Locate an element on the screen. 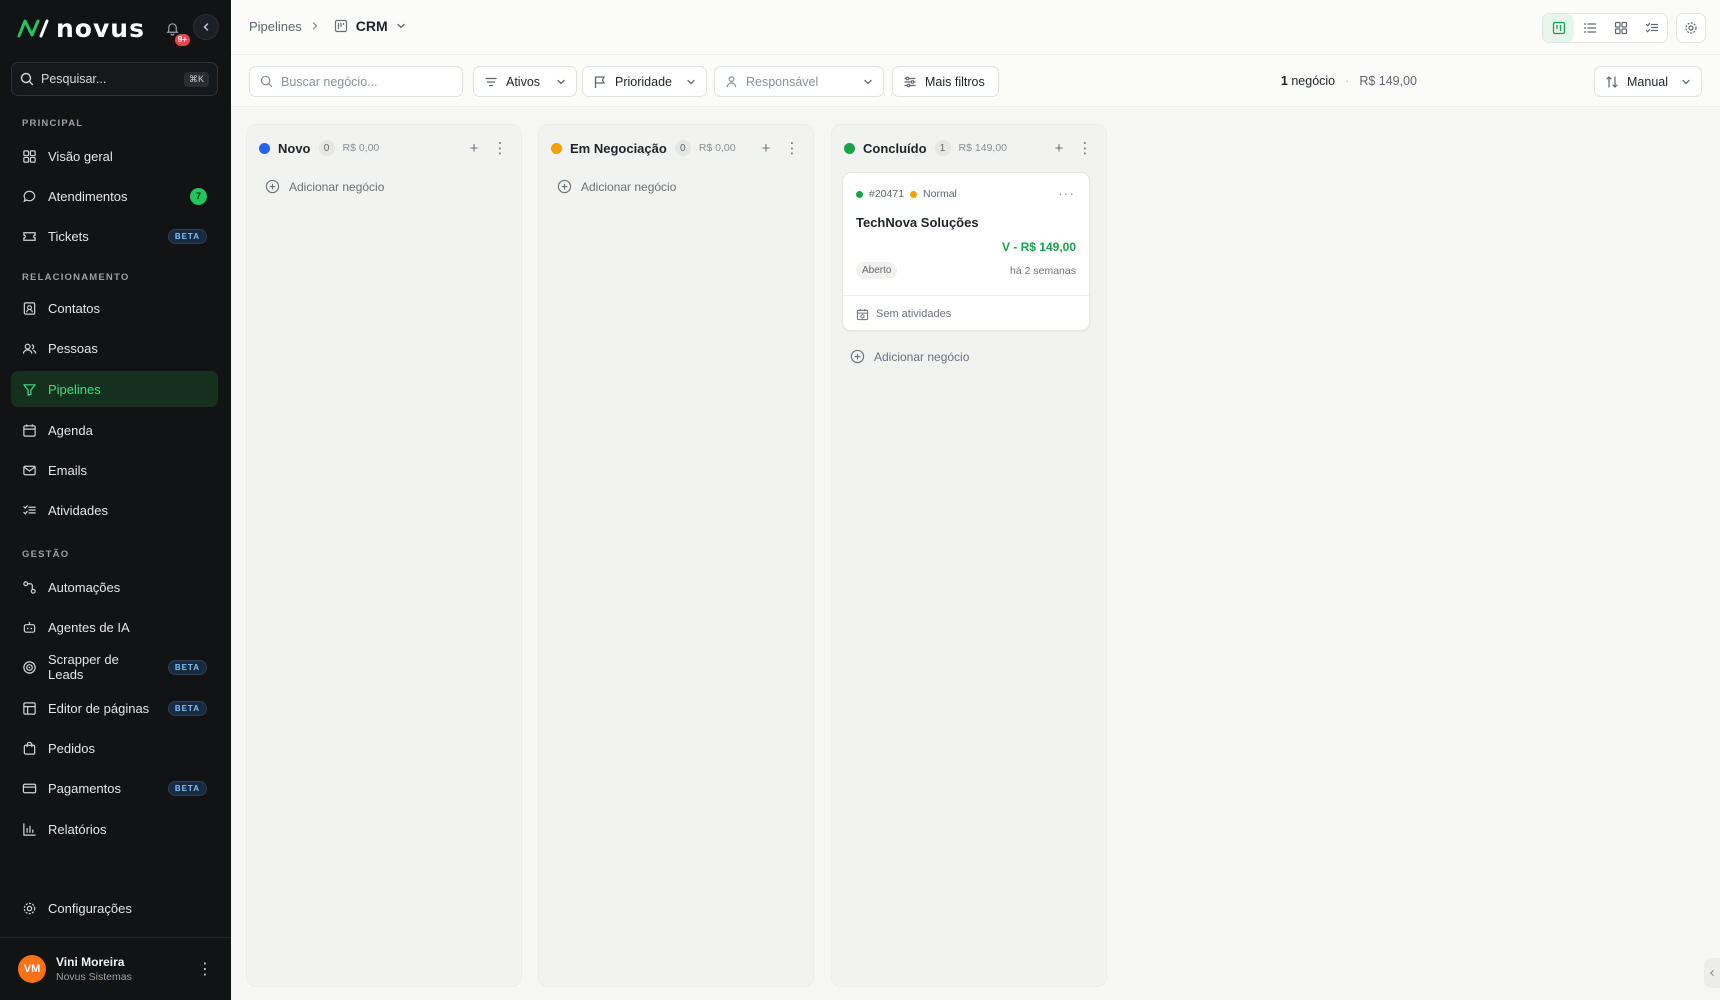 The height and width of the screenshot is (1000, 1720). collapse-sidebar-button is located at coordinates (206, 27).